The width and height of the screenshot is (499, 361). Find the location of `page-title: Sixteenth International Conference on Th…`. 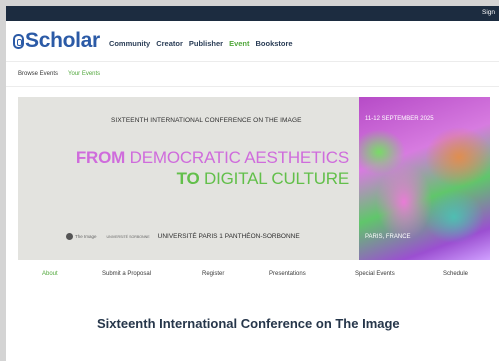

page-title: Sixteenth International Conference on Th… is located at coordinates (248, 323).